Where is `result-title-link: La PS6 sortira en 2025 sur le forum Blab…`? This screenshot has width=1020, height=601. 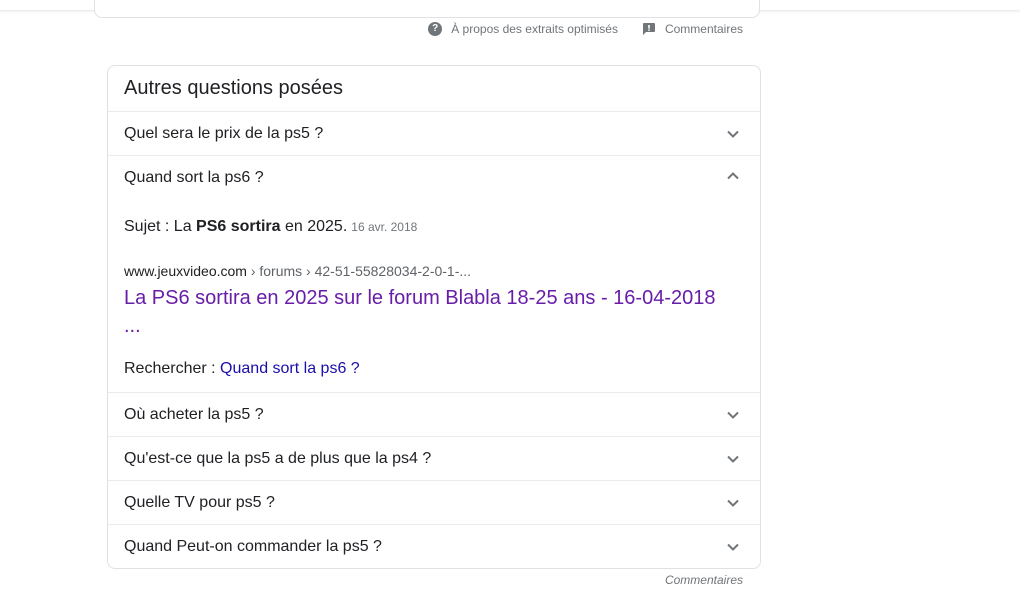 result-title-link: La PS6 sortira en 2025 sur le forum Blab… is located at coordinates (429, 312).